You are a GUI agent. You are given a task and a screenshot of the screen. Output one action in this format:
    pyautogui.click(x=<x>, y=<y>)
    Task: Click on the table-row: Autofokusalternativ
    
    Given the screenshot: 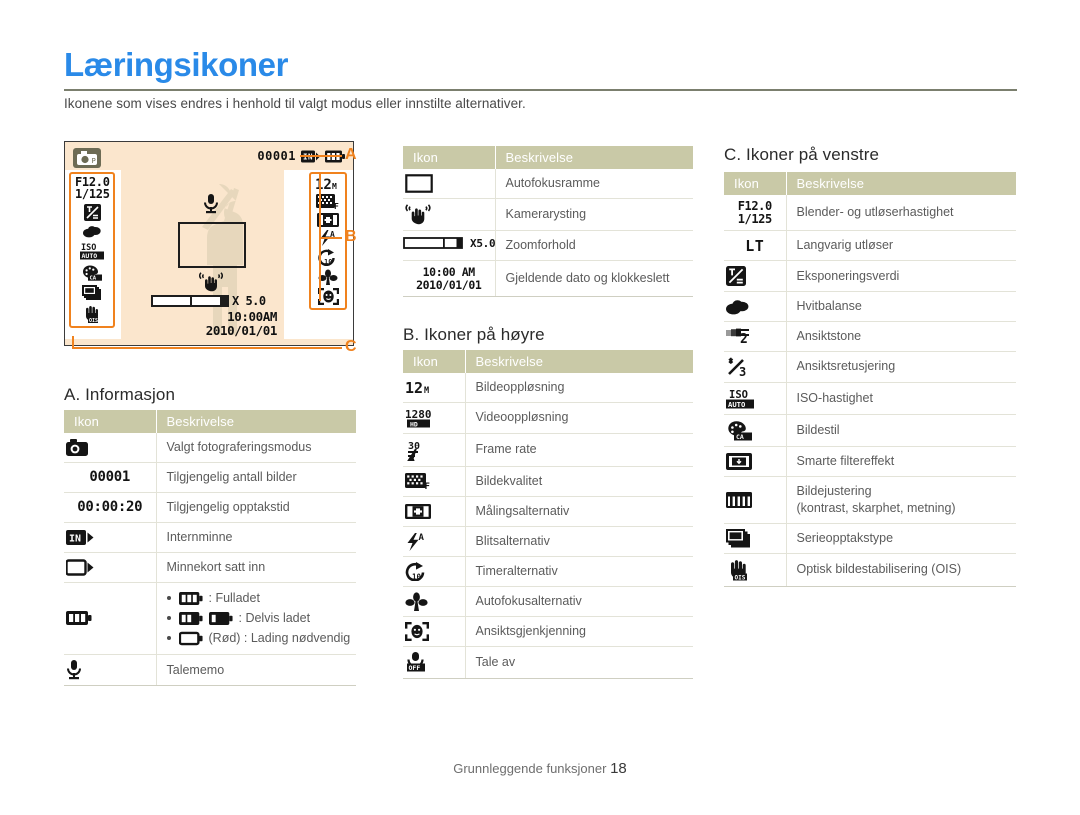 What is the action you would take?
    pyautogui.click(x=548, y=601)
    